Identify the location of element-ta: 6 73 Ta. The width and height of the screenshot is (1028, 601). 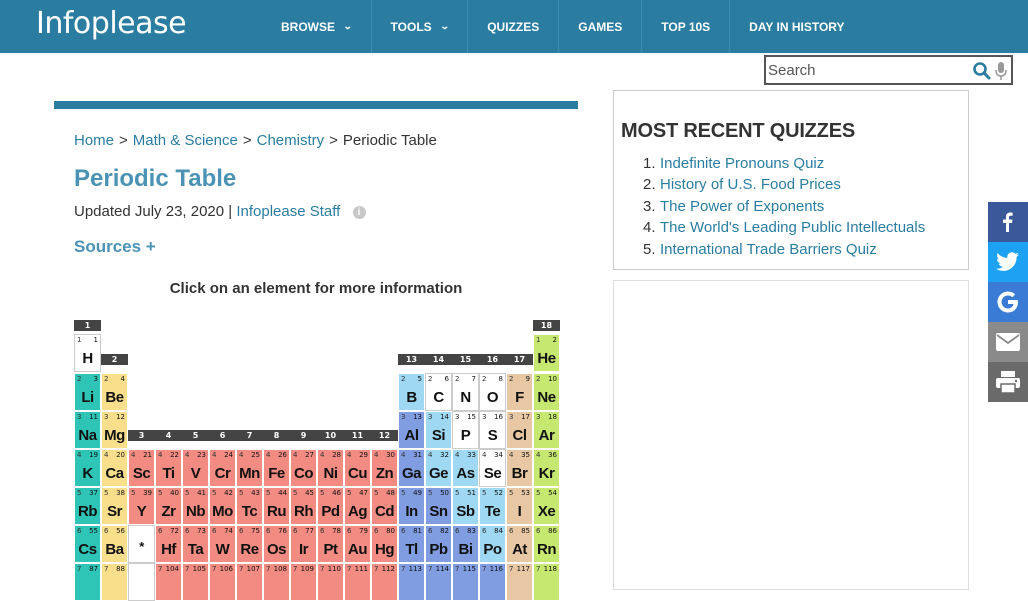
(195, 544).